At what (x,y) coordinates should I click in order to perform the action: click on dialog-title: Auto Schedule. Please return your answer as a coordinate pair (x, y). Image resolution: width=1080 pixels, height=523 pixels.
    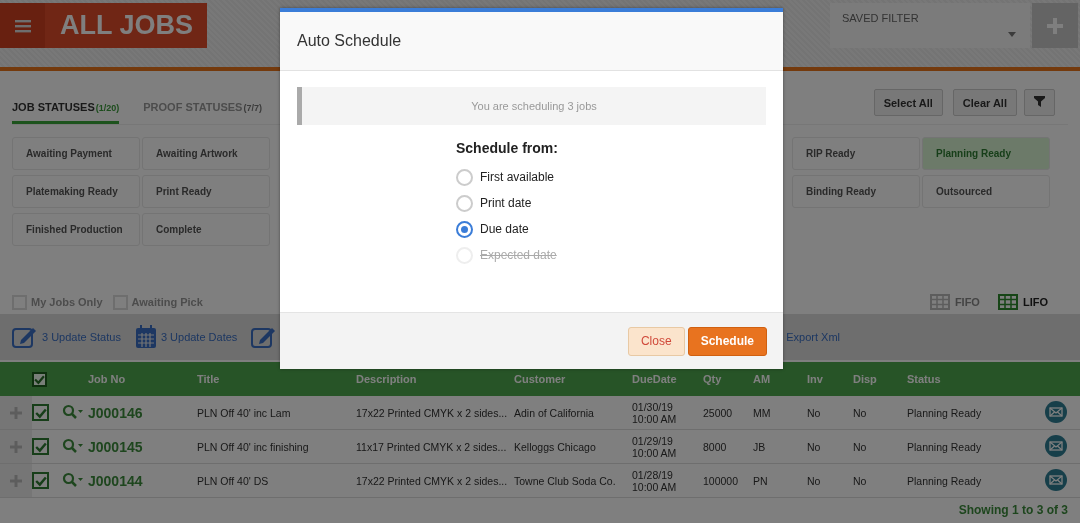
    Looking at the image, I should click on (349, 41).